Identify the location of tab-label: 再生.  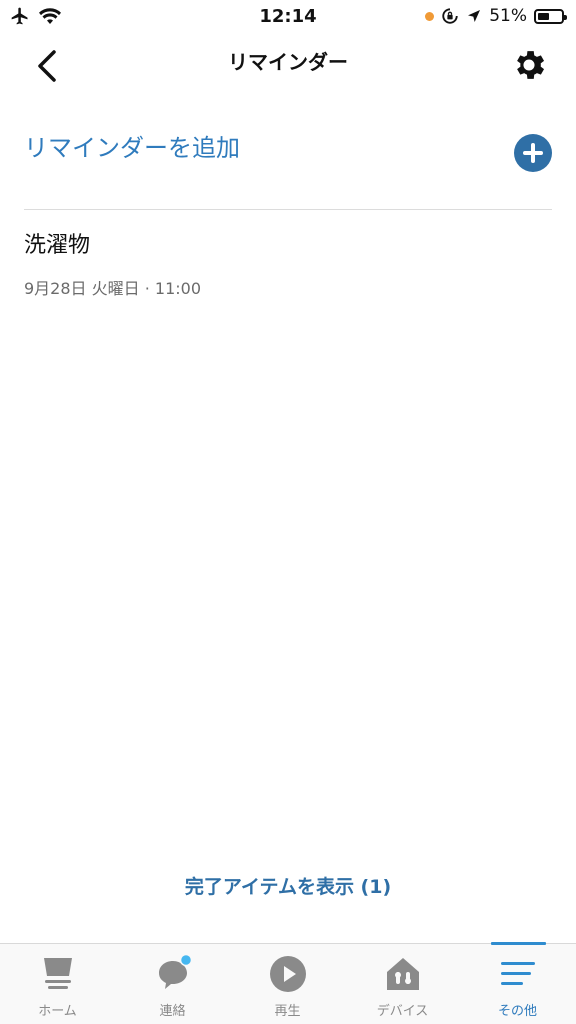
(287, 1011).